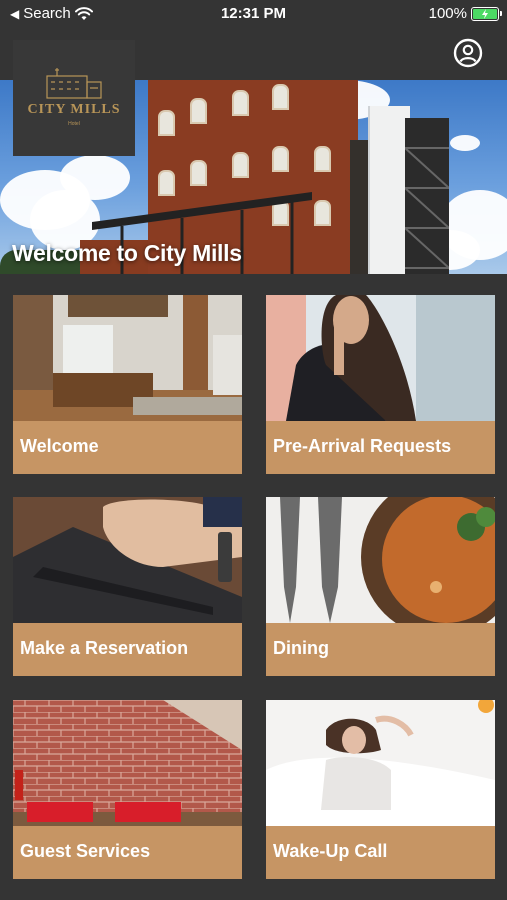 The height and width of the screenshot is (900, 507). Describe the element at coordinates (74, 109) in the screenshot. I see `logo-name: CITY MILLS` at that location.